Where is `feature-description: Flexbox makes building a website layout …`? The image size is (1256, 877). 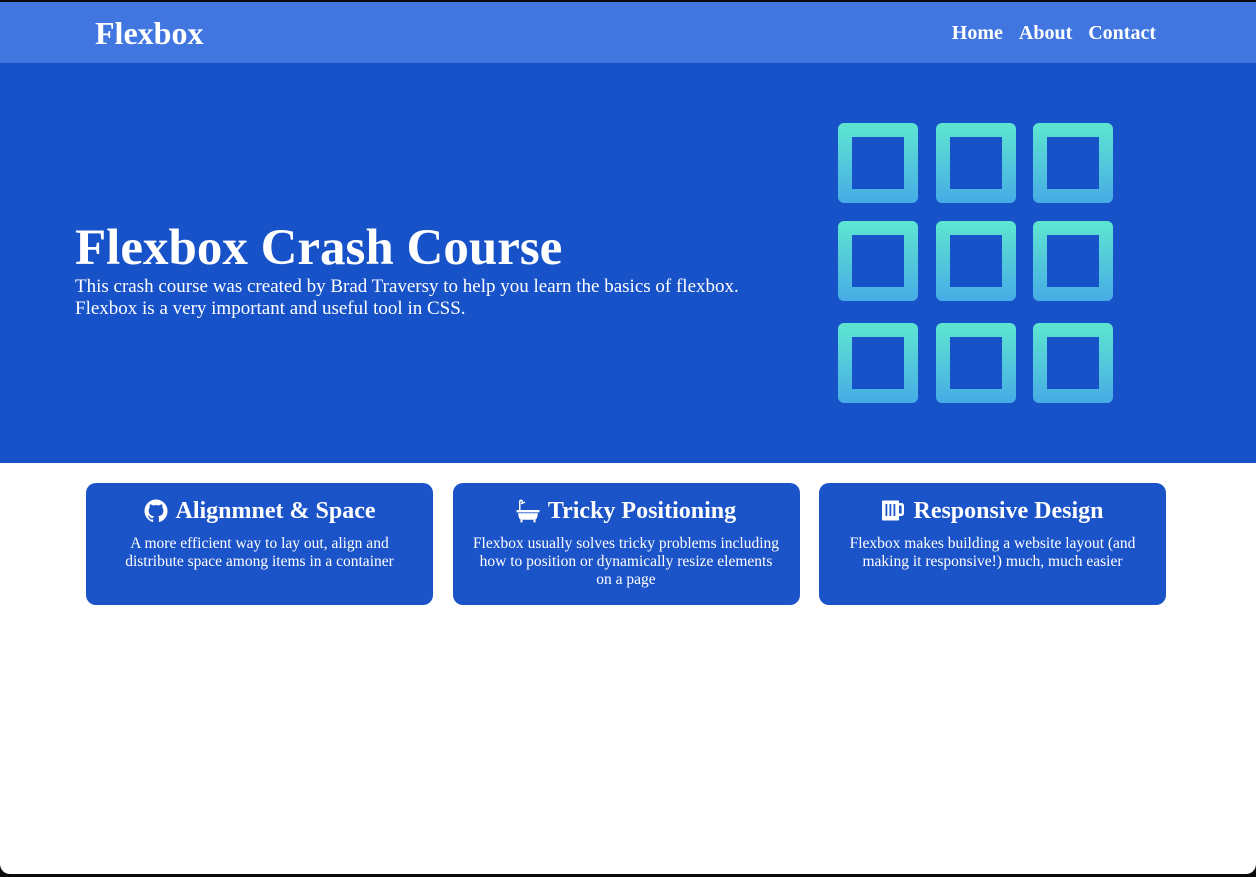
feature-description: Flexbox makes building a website layout … is located at coordinates (992, 552).